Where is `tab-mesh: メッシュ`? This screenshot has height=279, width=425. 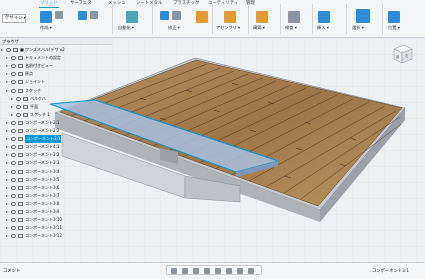
tab-mesh: メッシュ is located at coordinates (117, 4).